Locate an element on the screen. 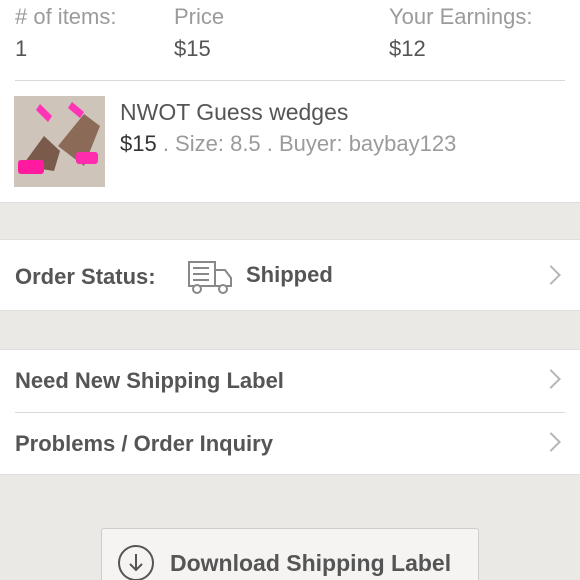 The image size is (580, 580). need-new-shipping-label-text: Need New Shipping Label is located at coordinates (149, 380).